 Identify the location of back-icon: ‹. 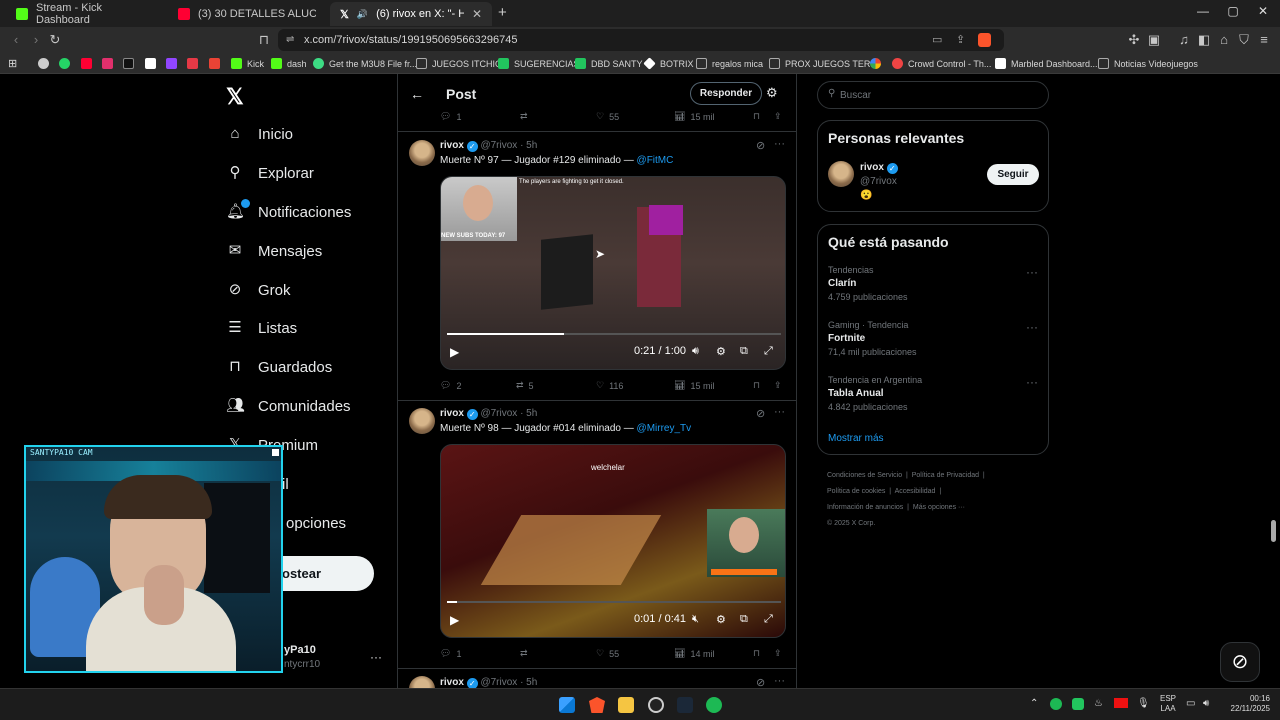
(16, 40).